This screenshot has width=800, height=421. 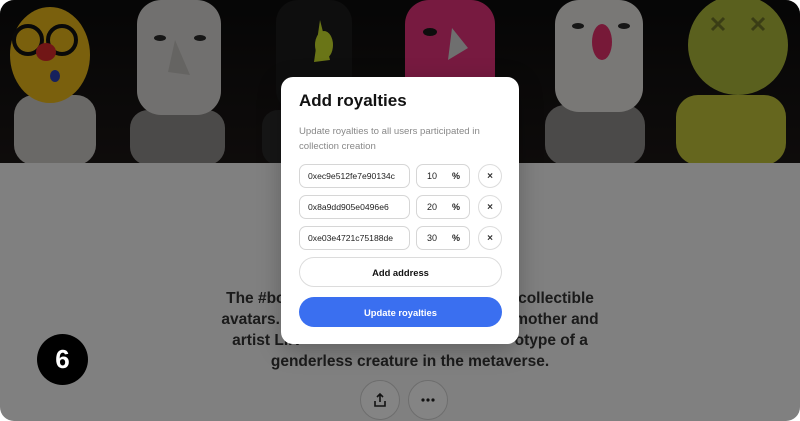 I want to click on update-royalties-button: Update royalties, so click(x=400, y=312).